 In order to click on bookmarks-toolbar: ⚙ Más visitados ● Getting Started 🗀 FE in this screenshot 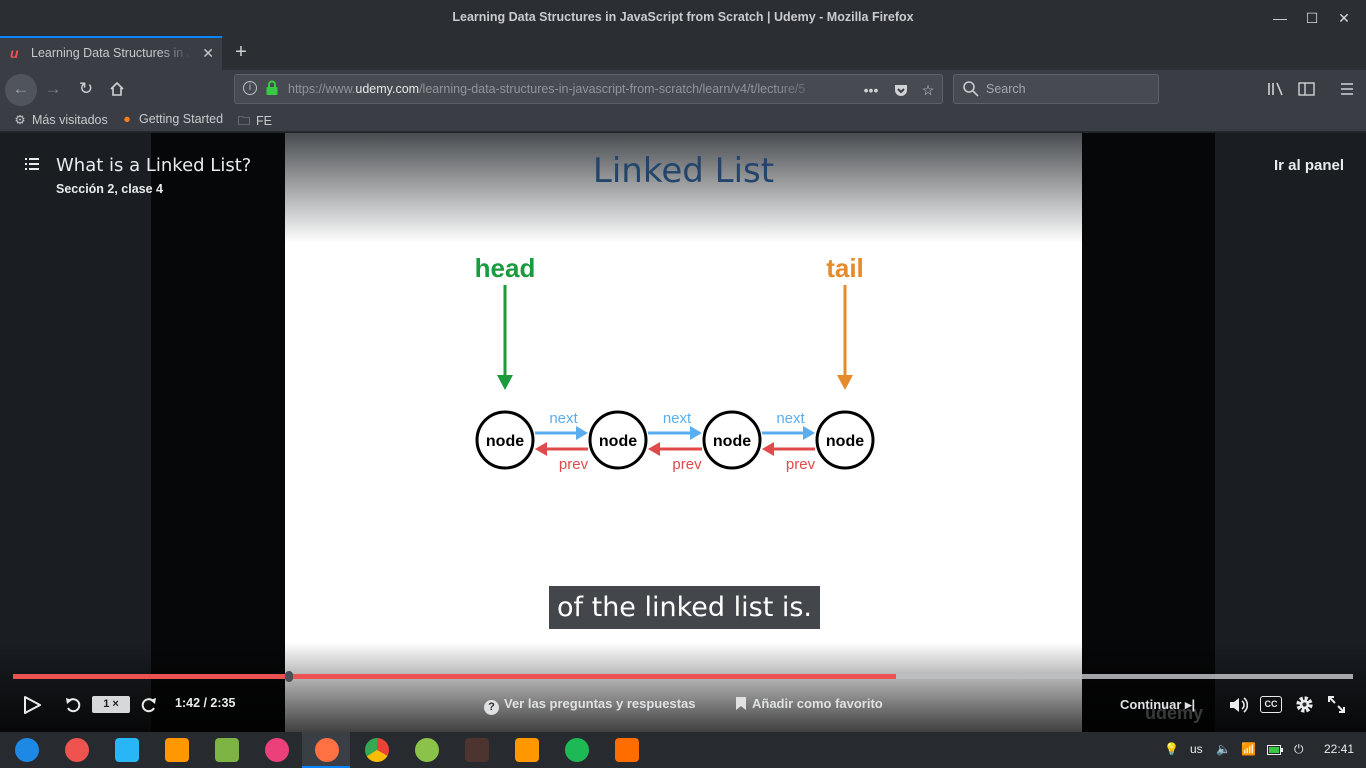, I will do `click(683, 120)`.